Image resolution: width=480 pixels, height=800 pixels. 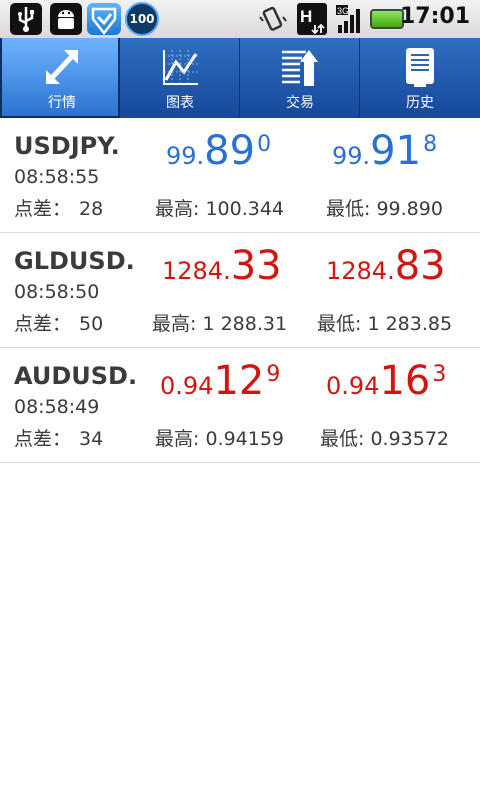 I want to click on spread-value: 28, so click(x=91, y=209).